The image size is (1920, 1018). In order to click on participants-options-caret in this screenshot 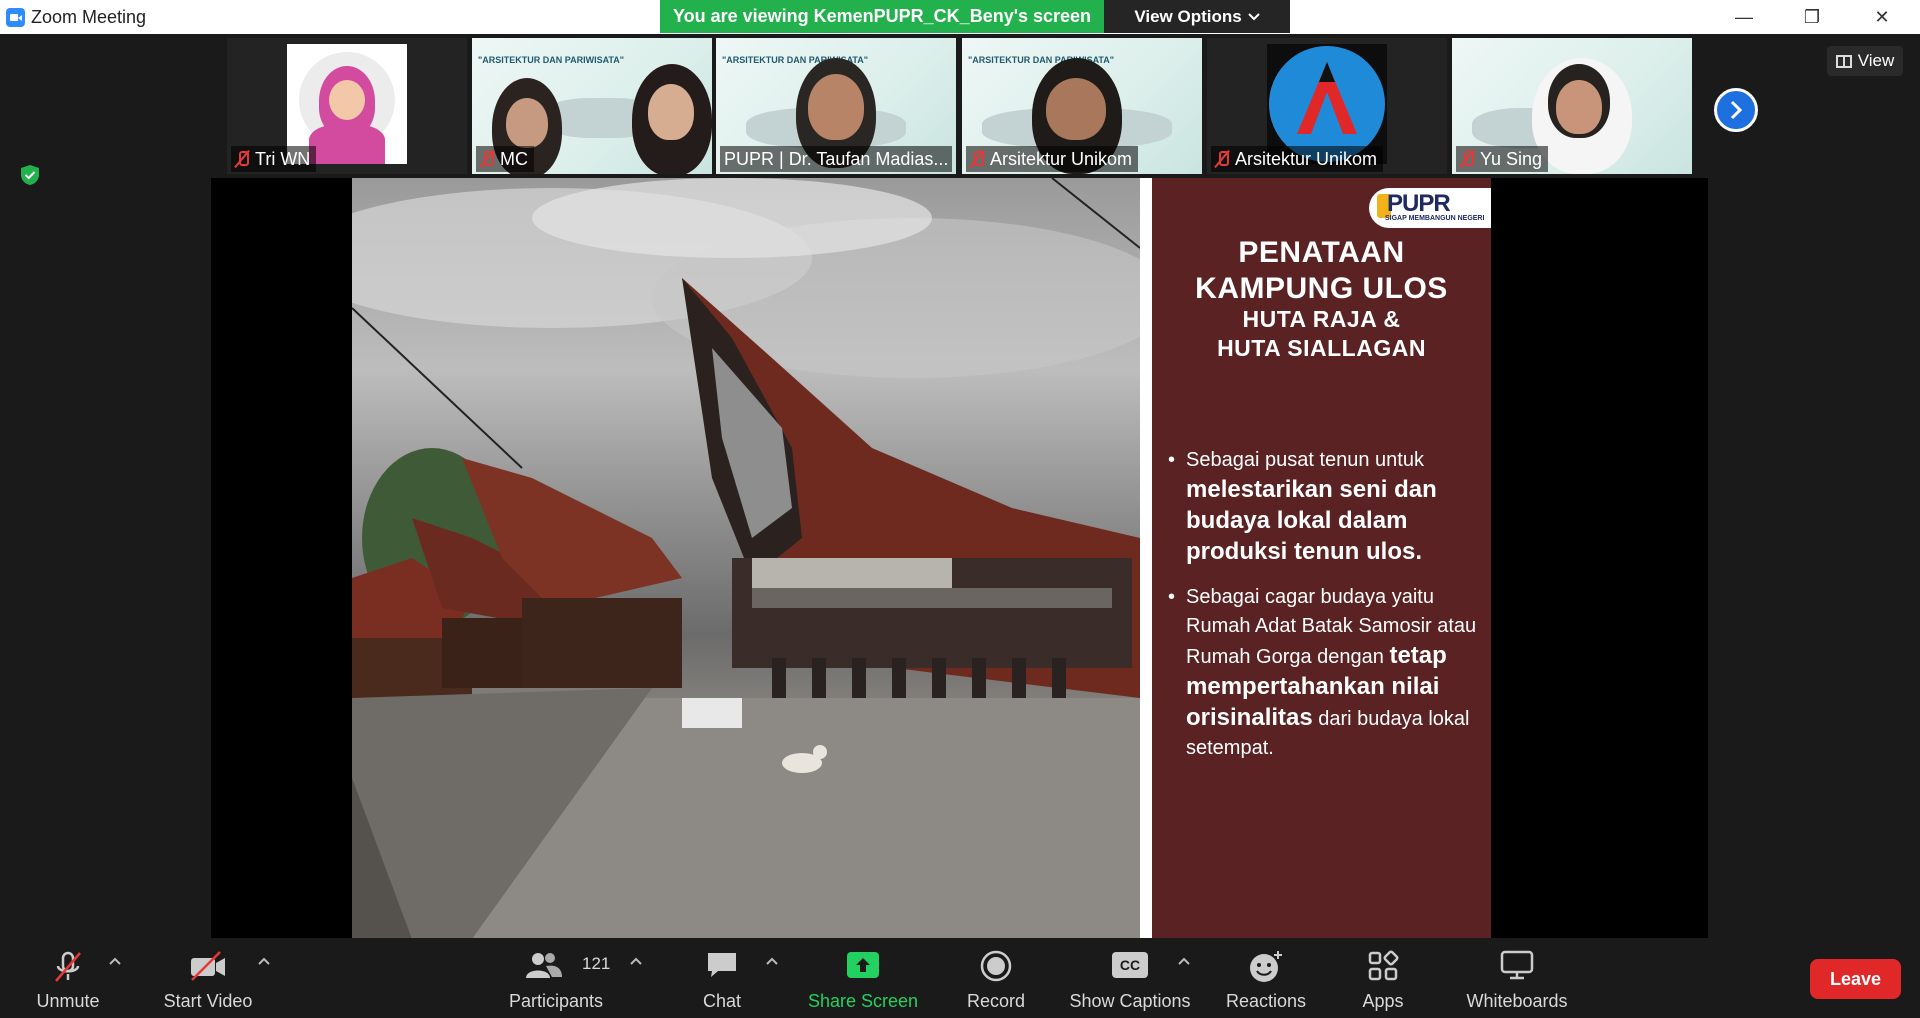, I will do `click(636, 960)`.